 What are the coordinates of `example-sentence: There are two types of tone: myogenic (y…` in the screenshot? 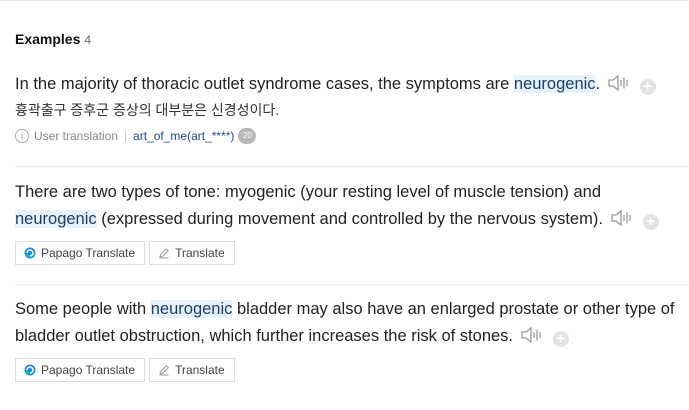 It's located at (352, 206).